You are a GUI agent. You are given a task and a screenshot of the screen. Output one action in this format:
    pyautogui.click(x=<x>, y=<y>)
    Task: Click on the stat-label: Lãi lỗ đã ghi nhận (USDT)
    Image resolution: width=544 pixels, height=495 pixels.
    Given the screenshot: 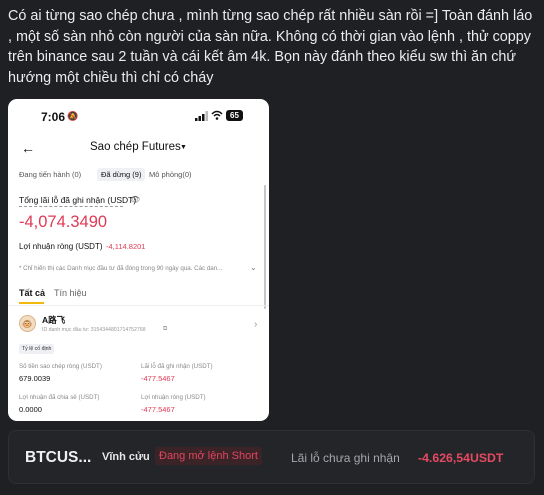 What is the action you would take?
    pyautogui.click(x=177, y=366)
    